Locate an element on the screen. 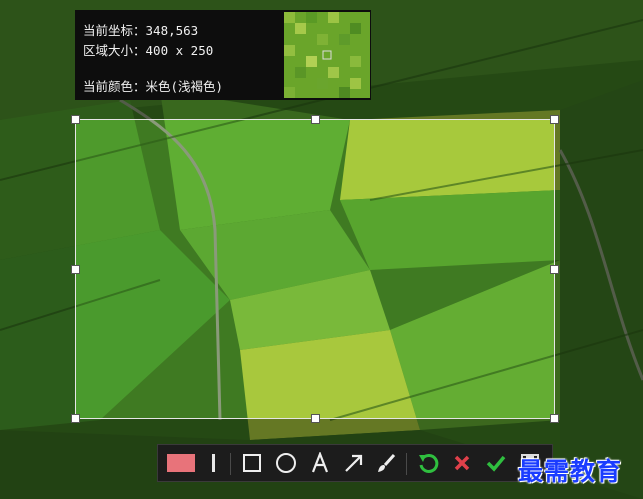 This screenshot has height=499, width=643. pen-size-button is located at coordinates (213, 463).